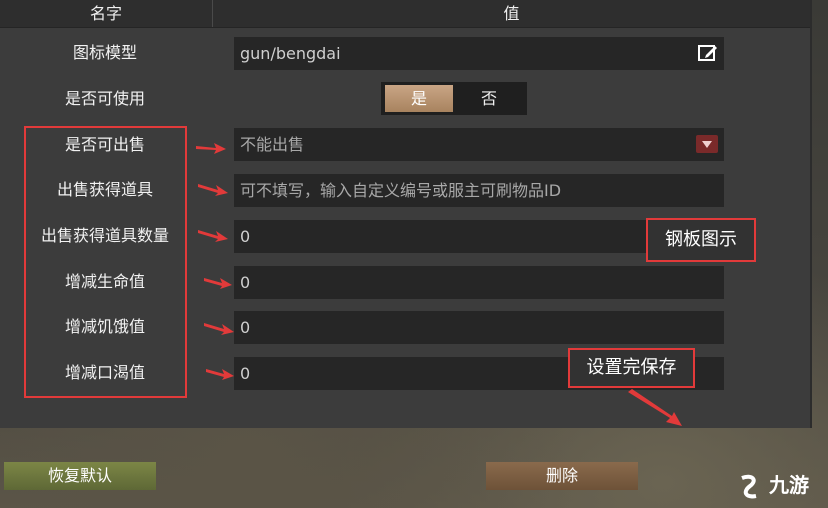  I want to click on delete-button: 删除, so click(562, 476).